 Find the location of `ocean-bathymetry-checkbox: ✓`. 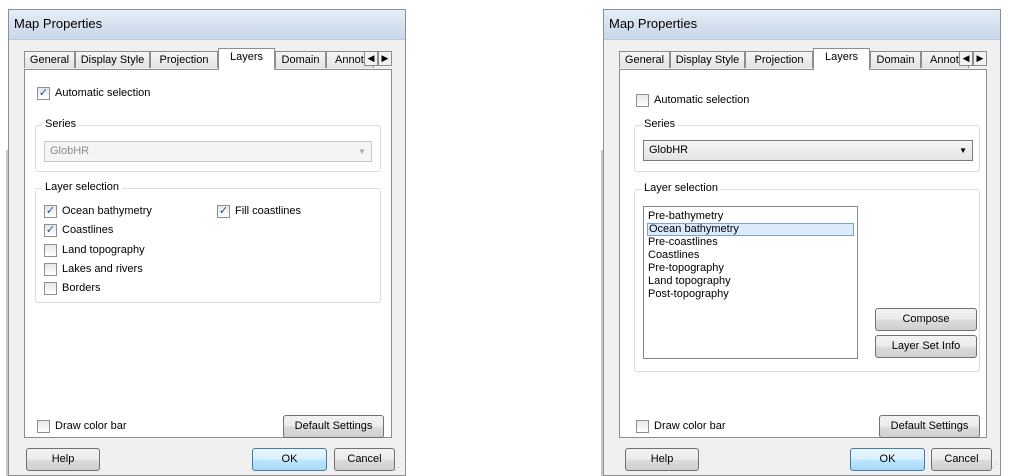

ocean-bathymetry-checkbox: ✓ is located at coordinates (50, 211).